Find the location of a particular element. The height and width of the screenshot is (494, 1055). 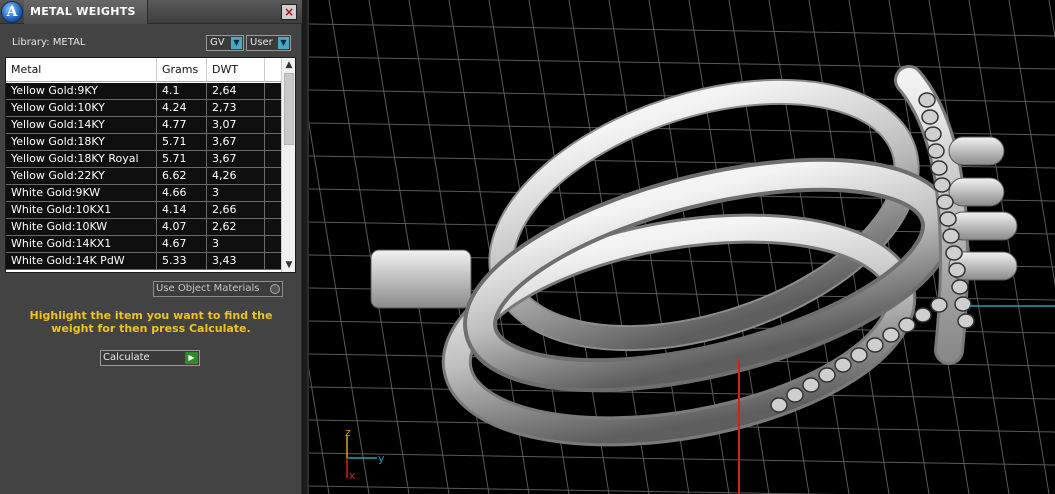

cell-dwt: 2,64 is located at coordinates (236, 91).